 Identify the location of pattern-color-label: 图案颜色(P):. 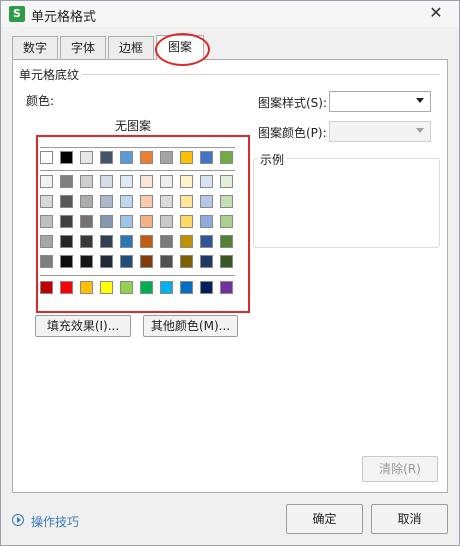
(292, 133).